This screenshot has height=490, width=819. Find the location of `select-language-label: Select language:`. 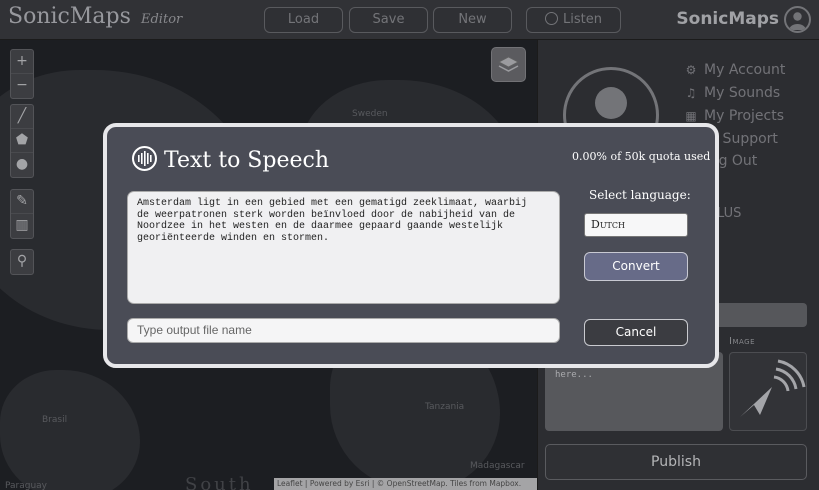

select-language-label: Select language: is located at coordinates (640, 195).